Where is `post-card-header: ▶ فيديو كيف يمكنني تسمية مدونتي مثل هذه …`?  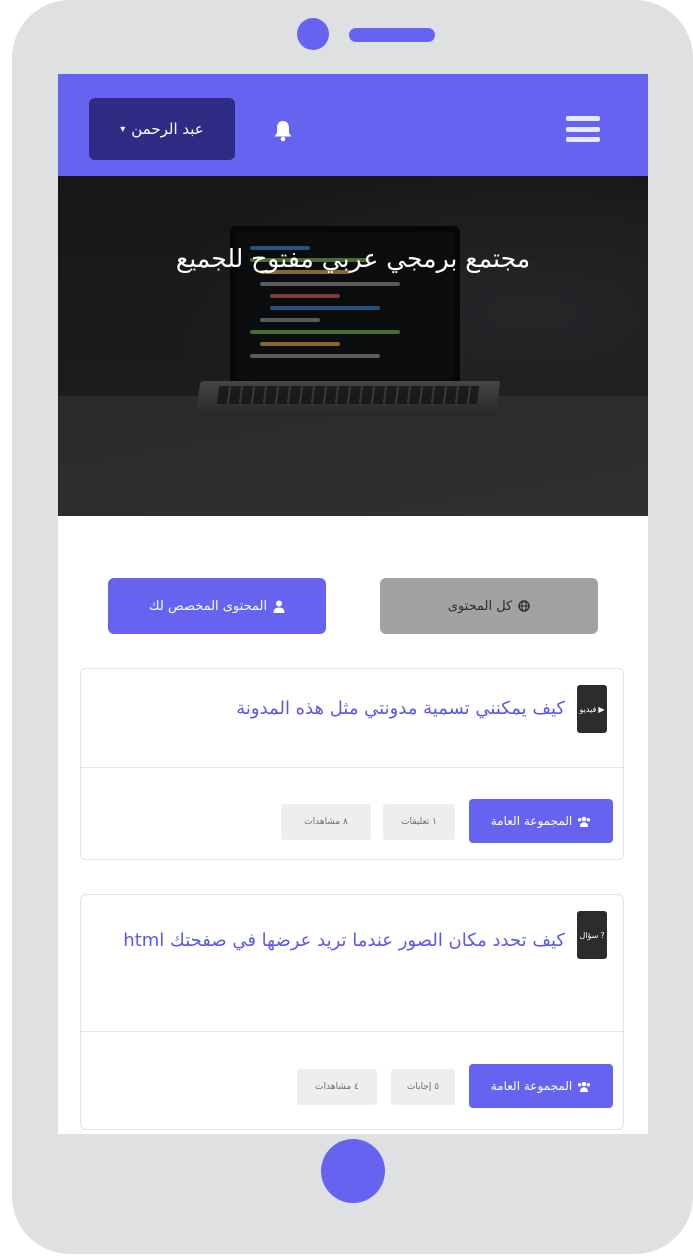 post-card-header: ▶ فيديو كيف يمكنني تسمية مدونتي مثل هذه … is located at coordinates (352, 718).